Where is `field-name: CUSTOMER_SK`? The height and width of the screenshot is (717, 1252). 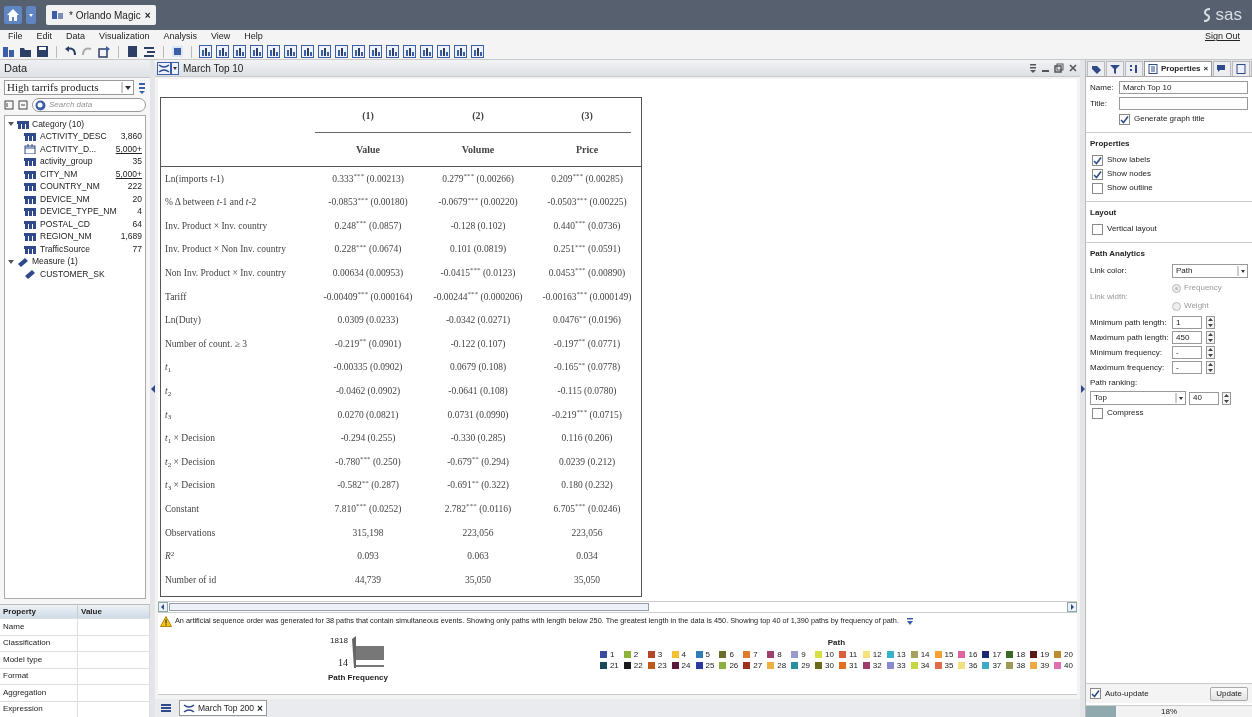
field-name: CUSTOMER_SK is located at coordinates (91, 274).